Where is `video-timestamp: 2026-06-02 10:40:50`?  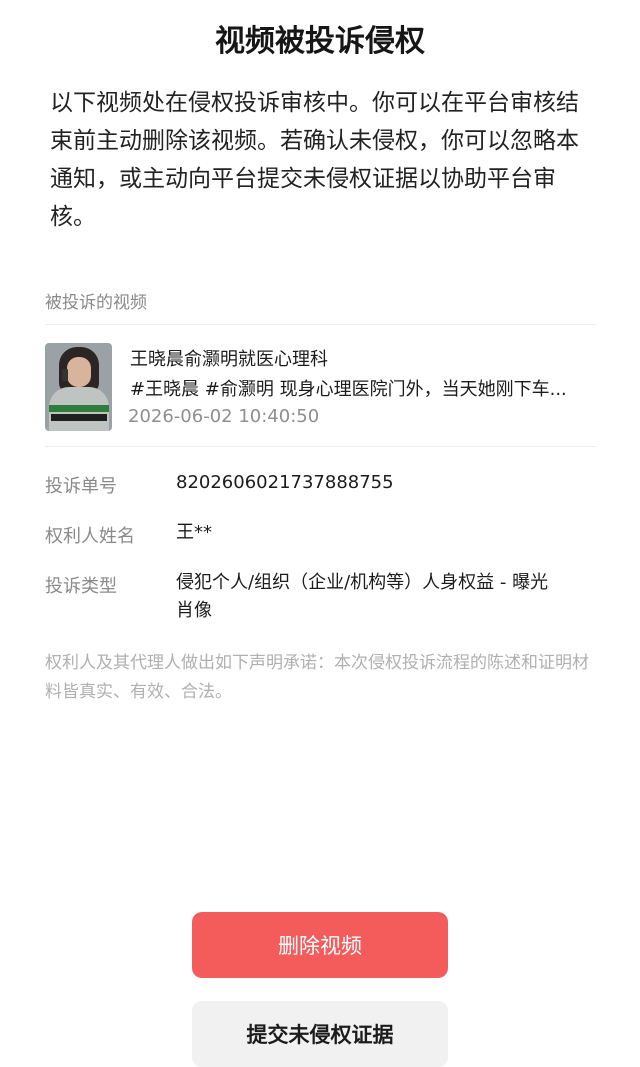
video-timestamp: 2026-06-02 10:40:50 is located at coordinates (224, 416).